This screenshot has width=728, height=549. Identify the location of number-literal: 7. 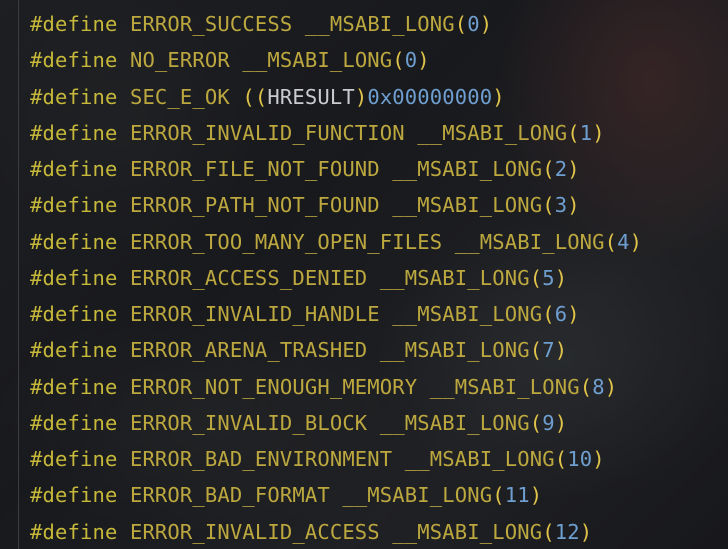
(548, 350).